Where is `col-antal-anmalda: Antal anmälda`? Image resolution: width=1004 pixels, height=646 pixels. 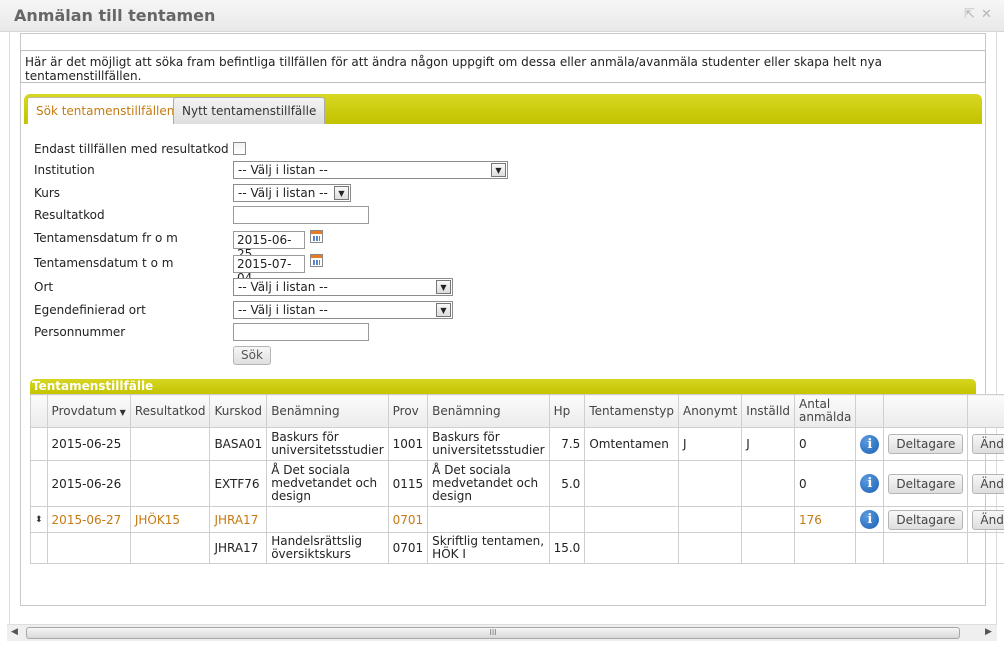 col-antal-anmalda: Antal anmälda is located at coordinates (825, 411).